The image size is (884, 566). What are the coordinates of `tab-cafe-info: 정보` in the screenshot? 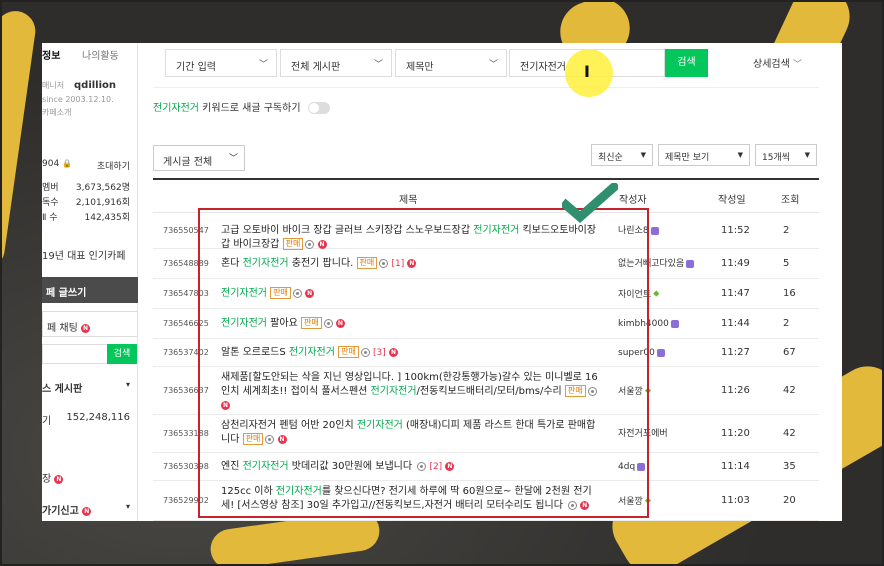 It's located at (51, 54).